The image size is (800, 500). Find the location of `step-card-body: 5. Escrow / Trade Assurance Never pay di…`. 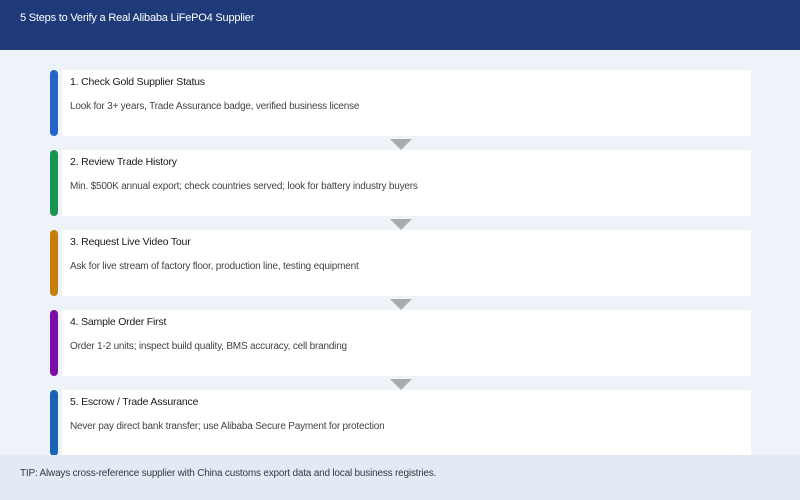

step-card-body: 5. Escrow / Trade Assurance Never pay di… is located at coordinates (406, 423).